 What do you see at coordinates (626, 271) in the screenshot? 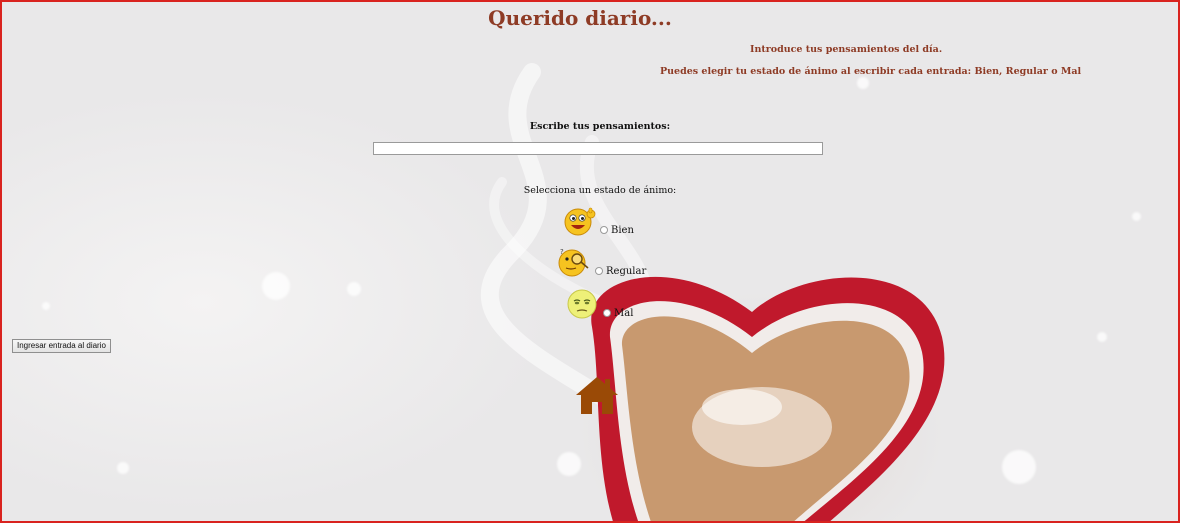
I see `mood-label-regular: Regular` at bounding box center [626, 271].